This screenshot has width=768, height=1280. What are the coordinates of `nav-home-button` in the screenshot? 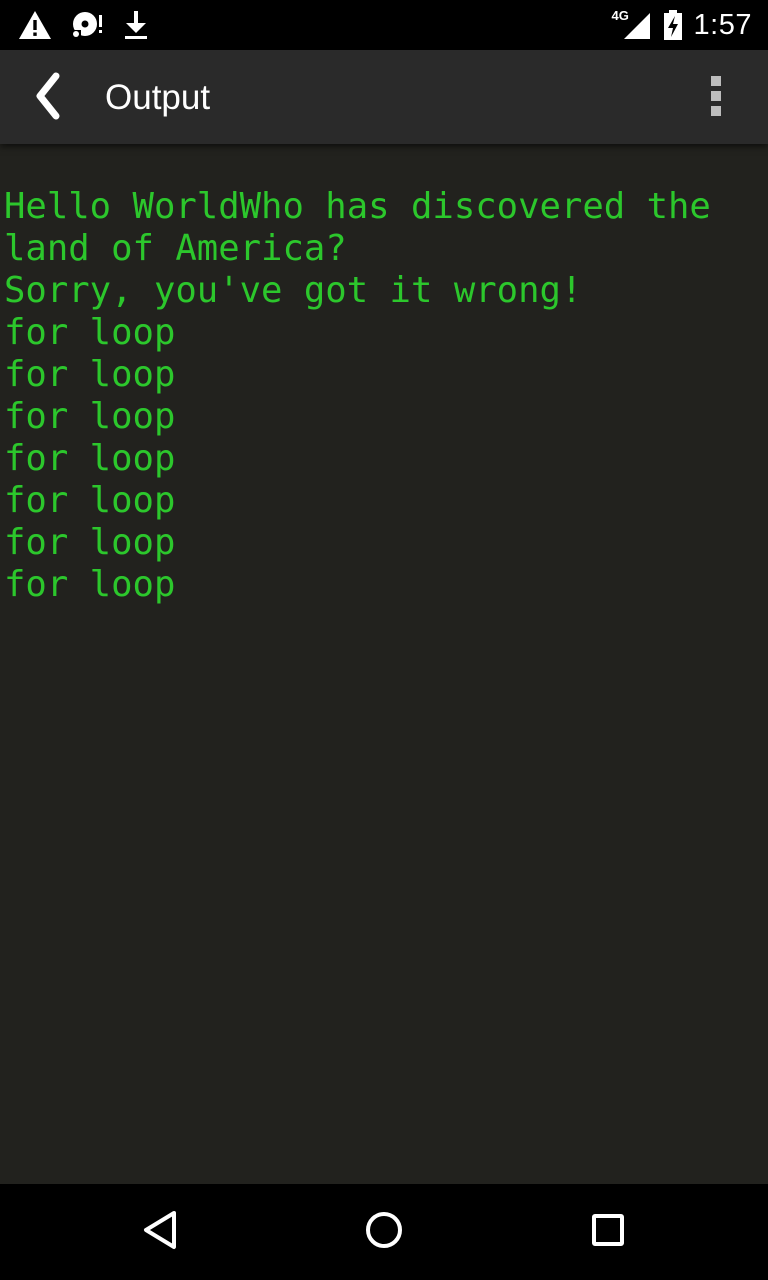 It's located at (384, 1232).